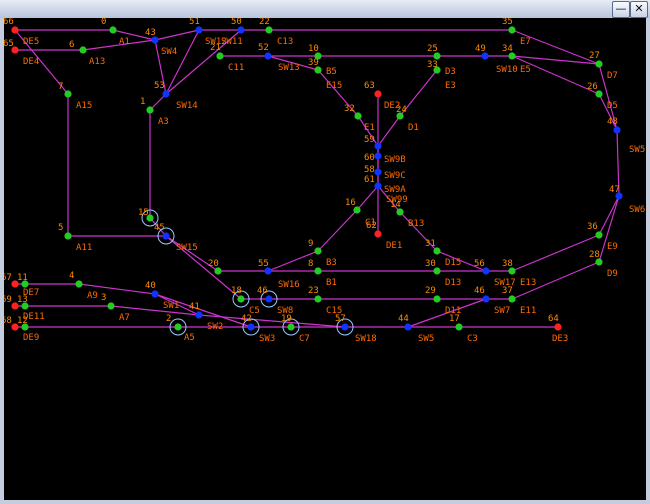  Describe the element at coordinates (71, 276) in the screenshot. I see `node-number-label: 4` at that location.